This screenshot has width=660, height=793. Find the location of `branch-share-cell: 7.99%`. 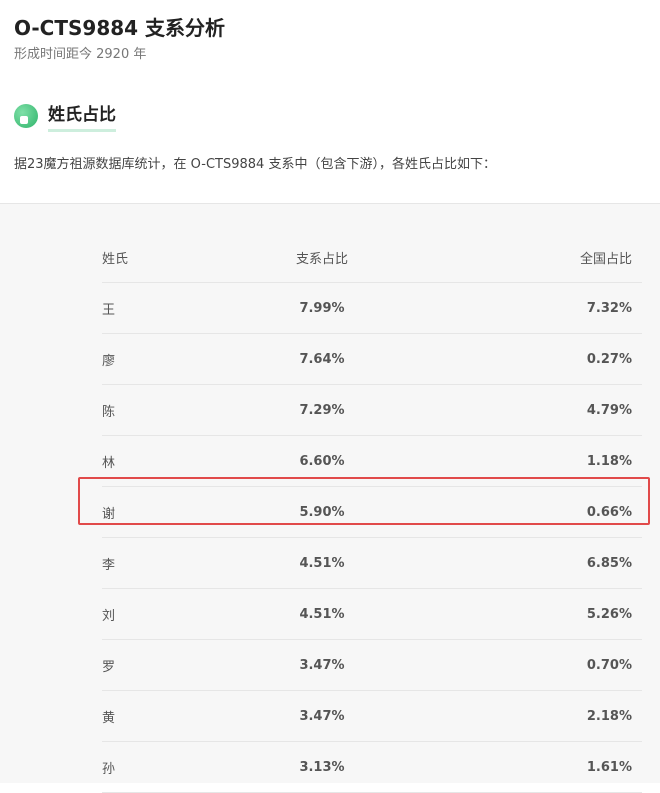

branch-share-cell: 7.99% is located at coordinates (322, 308).